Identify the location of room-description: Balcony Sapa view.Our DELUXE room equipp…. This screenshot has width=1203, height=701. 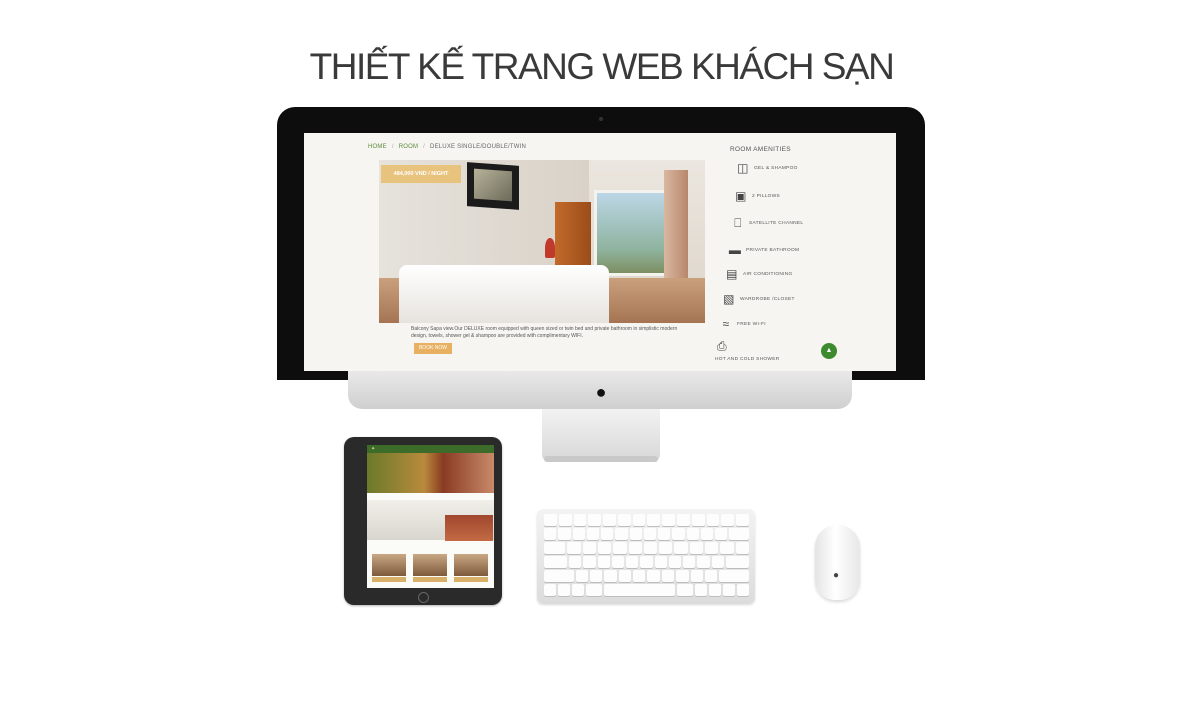
(544, 332).